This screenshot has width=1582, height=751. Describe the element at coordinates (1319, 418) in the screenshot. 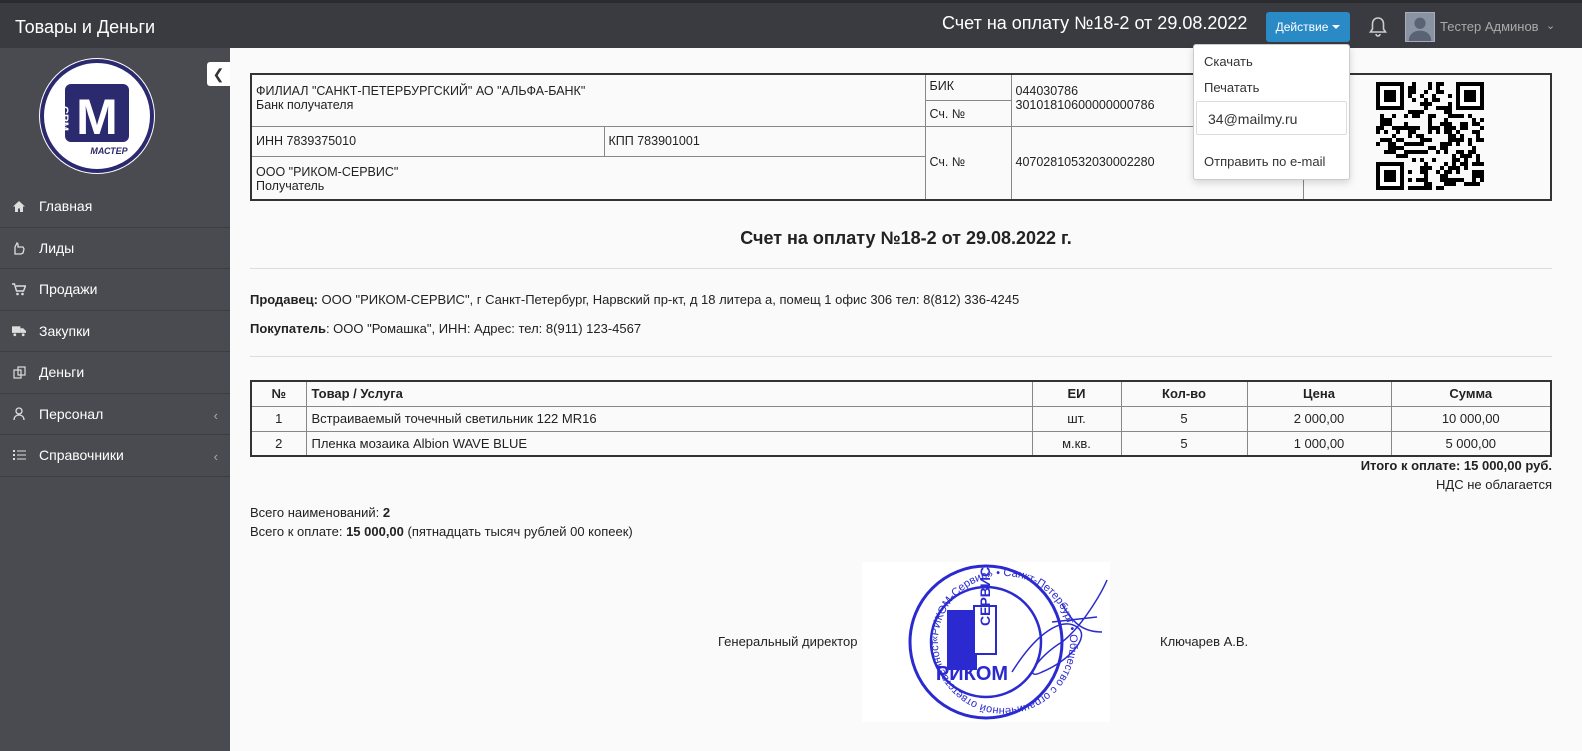

I see `cell-price: 2 000,00` at that location.